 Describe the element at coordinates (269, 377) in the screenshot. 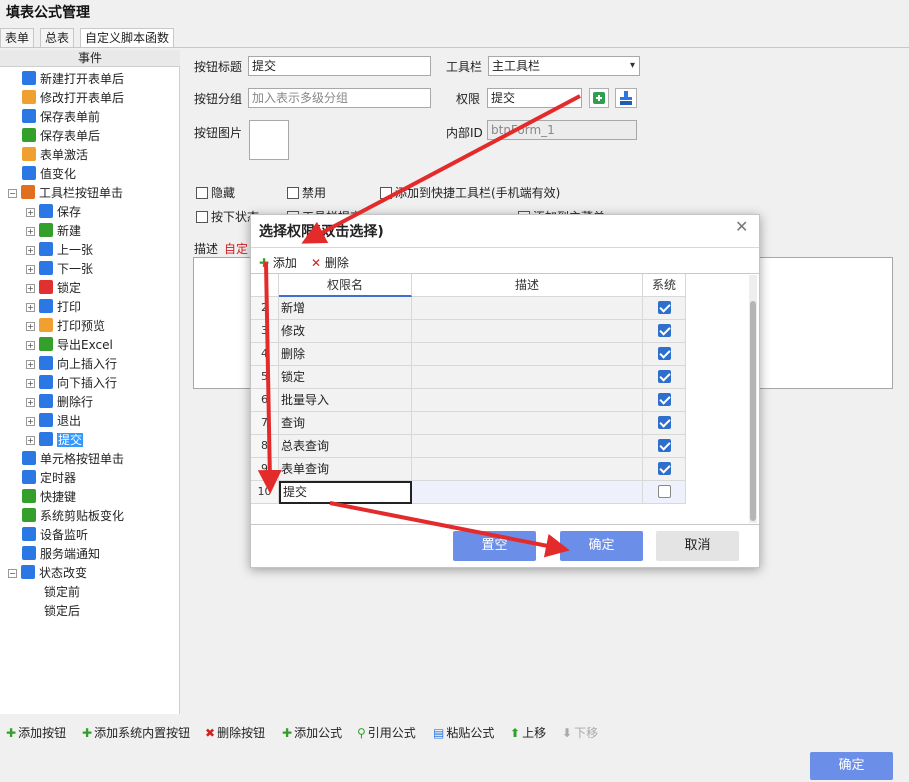

I see `arrow-to-new-row` at that location.